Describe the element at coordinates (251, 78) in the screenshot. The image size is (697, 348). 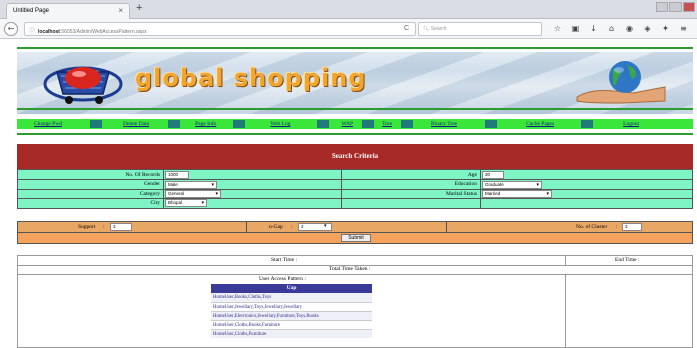
I see `site-logo-text: global shopping` at that location.